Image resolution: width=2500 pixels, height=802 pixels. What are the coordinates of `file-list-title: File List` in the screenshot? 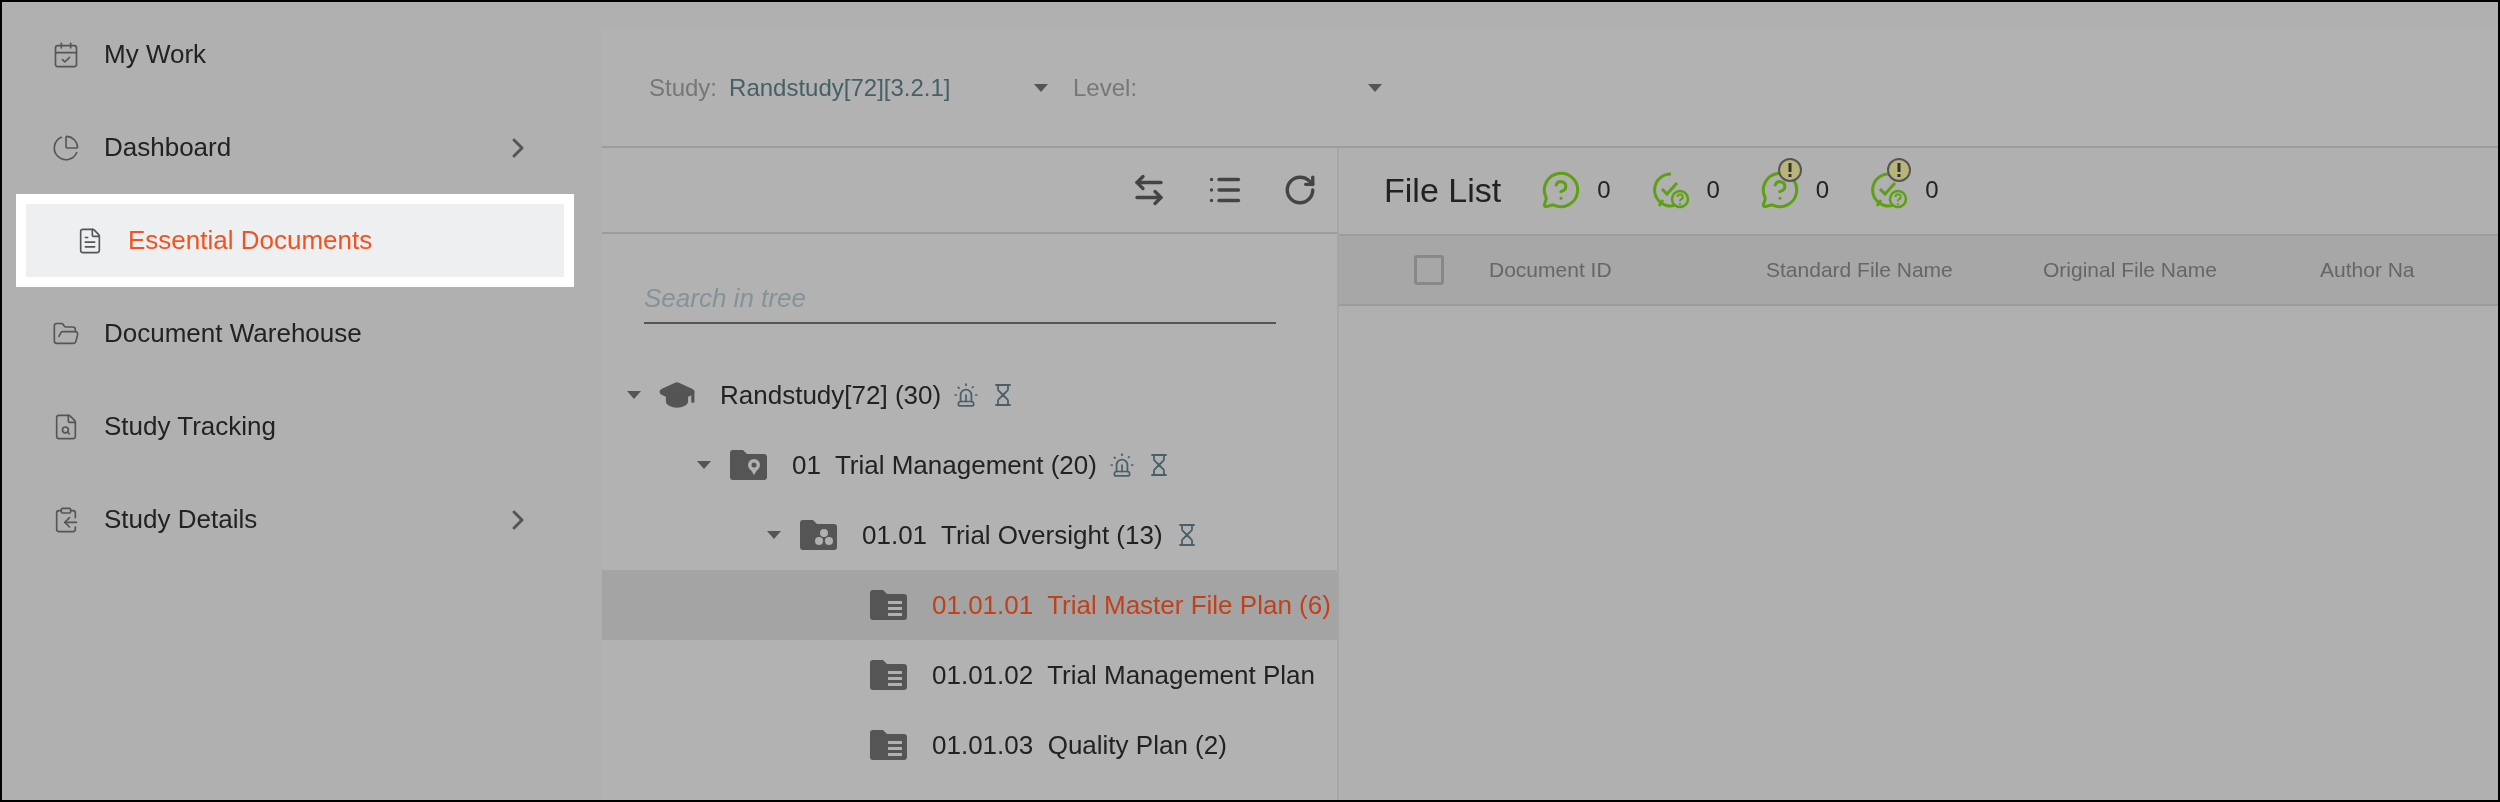 It's located at (1443, 190).